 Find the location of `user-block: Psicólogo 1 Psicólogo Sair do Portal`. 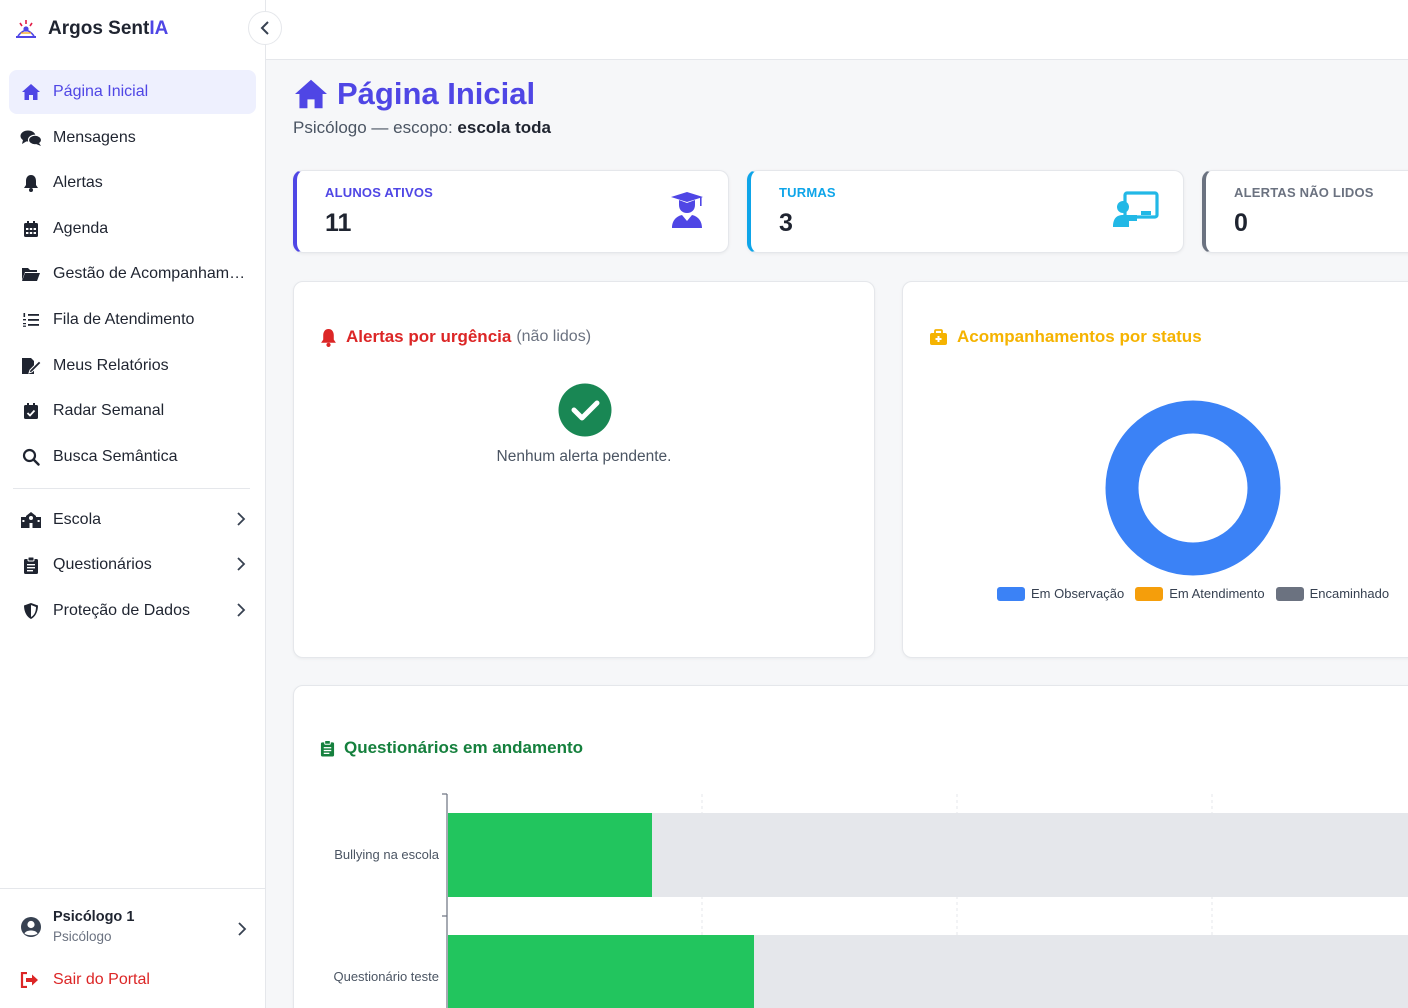

user-block: Psicólogo 1 Psicólogo Sair do Portal is located at coordinates (132, 948).